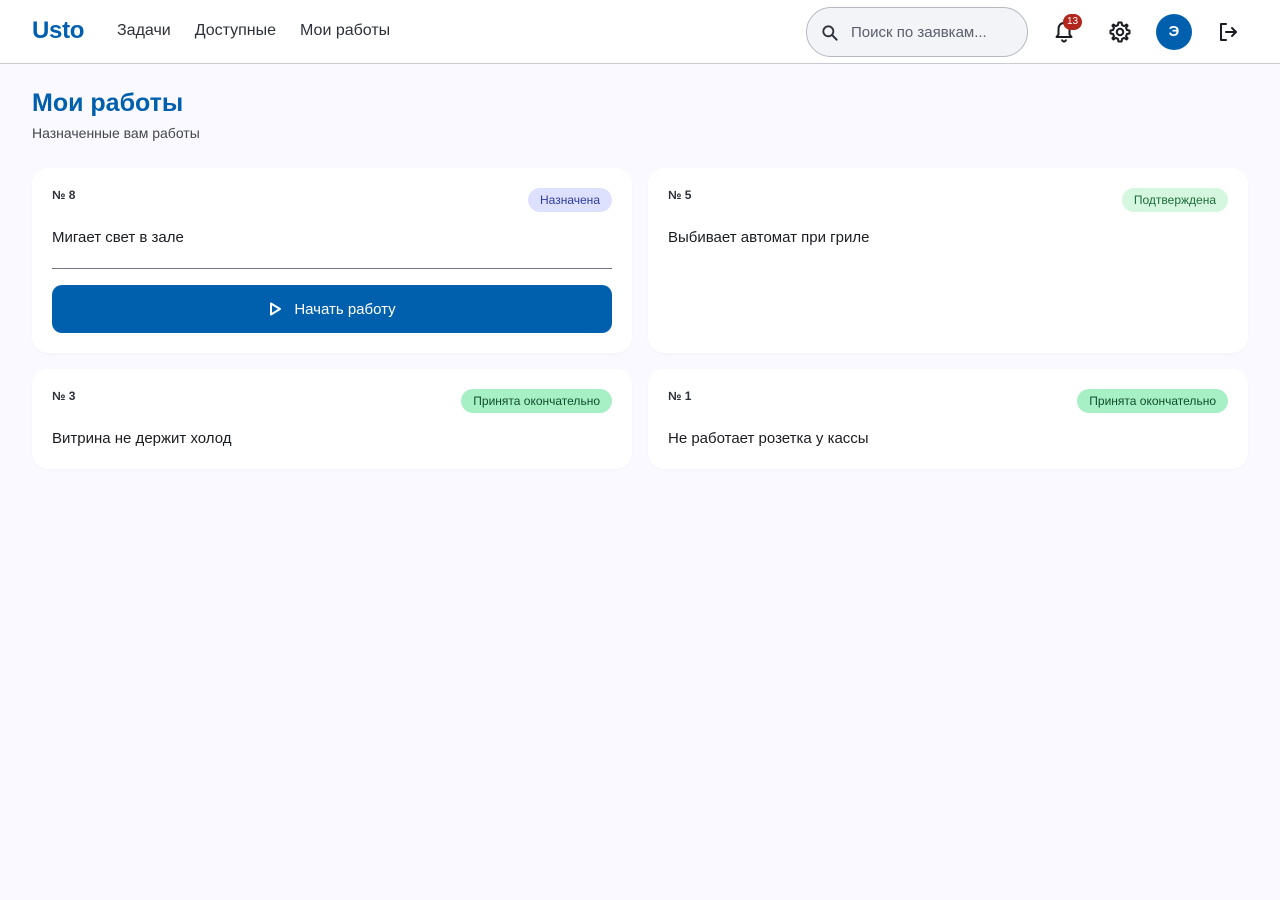 The height and width of the screenshot is (900, 1280). I want to click on work-number: № 5, so click(680, 195).